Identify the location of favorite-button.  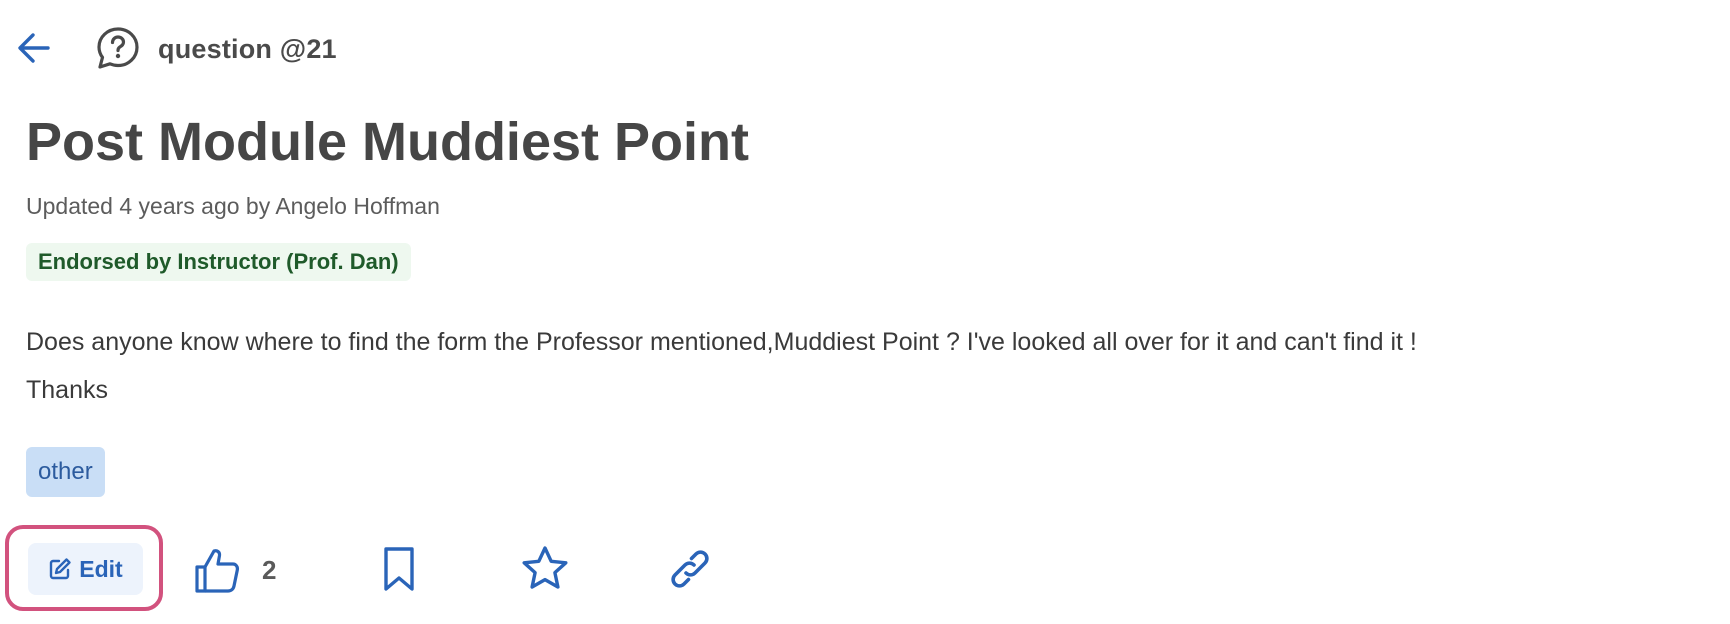
(545, 569).